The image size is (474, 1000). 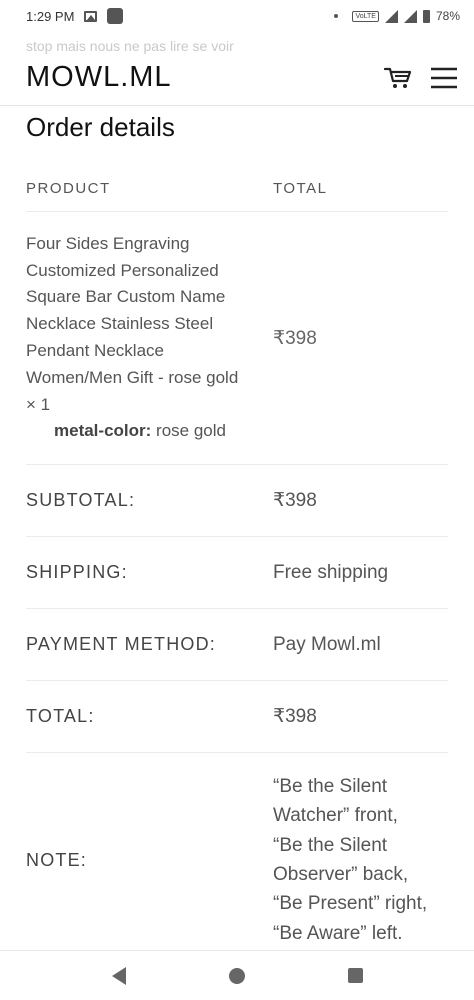 What do you see at coordinates (99, 77) in the screenshot?
I see `site-logo: MOWL.ML` at bounding box center [99, 77].